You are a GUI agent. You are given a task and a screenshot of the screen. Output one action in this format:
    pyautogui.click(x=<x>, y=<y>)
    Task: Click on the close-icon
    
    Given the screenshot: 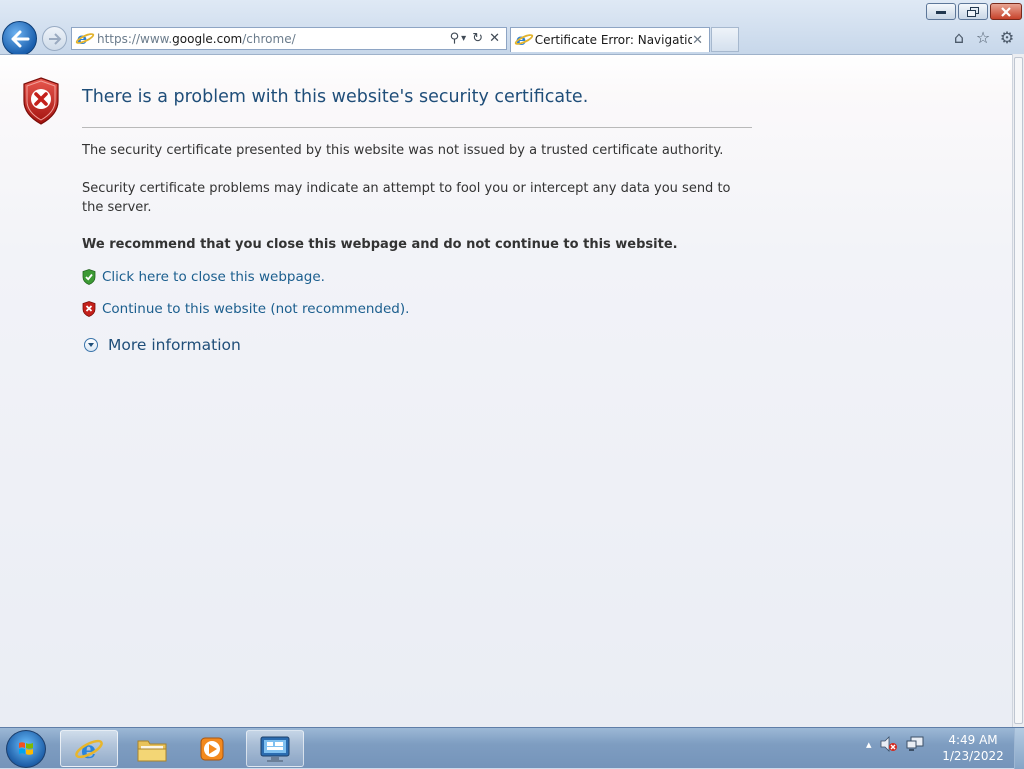 What is the action you would take?
    pyautogui.click(x=1006, y=11)
    